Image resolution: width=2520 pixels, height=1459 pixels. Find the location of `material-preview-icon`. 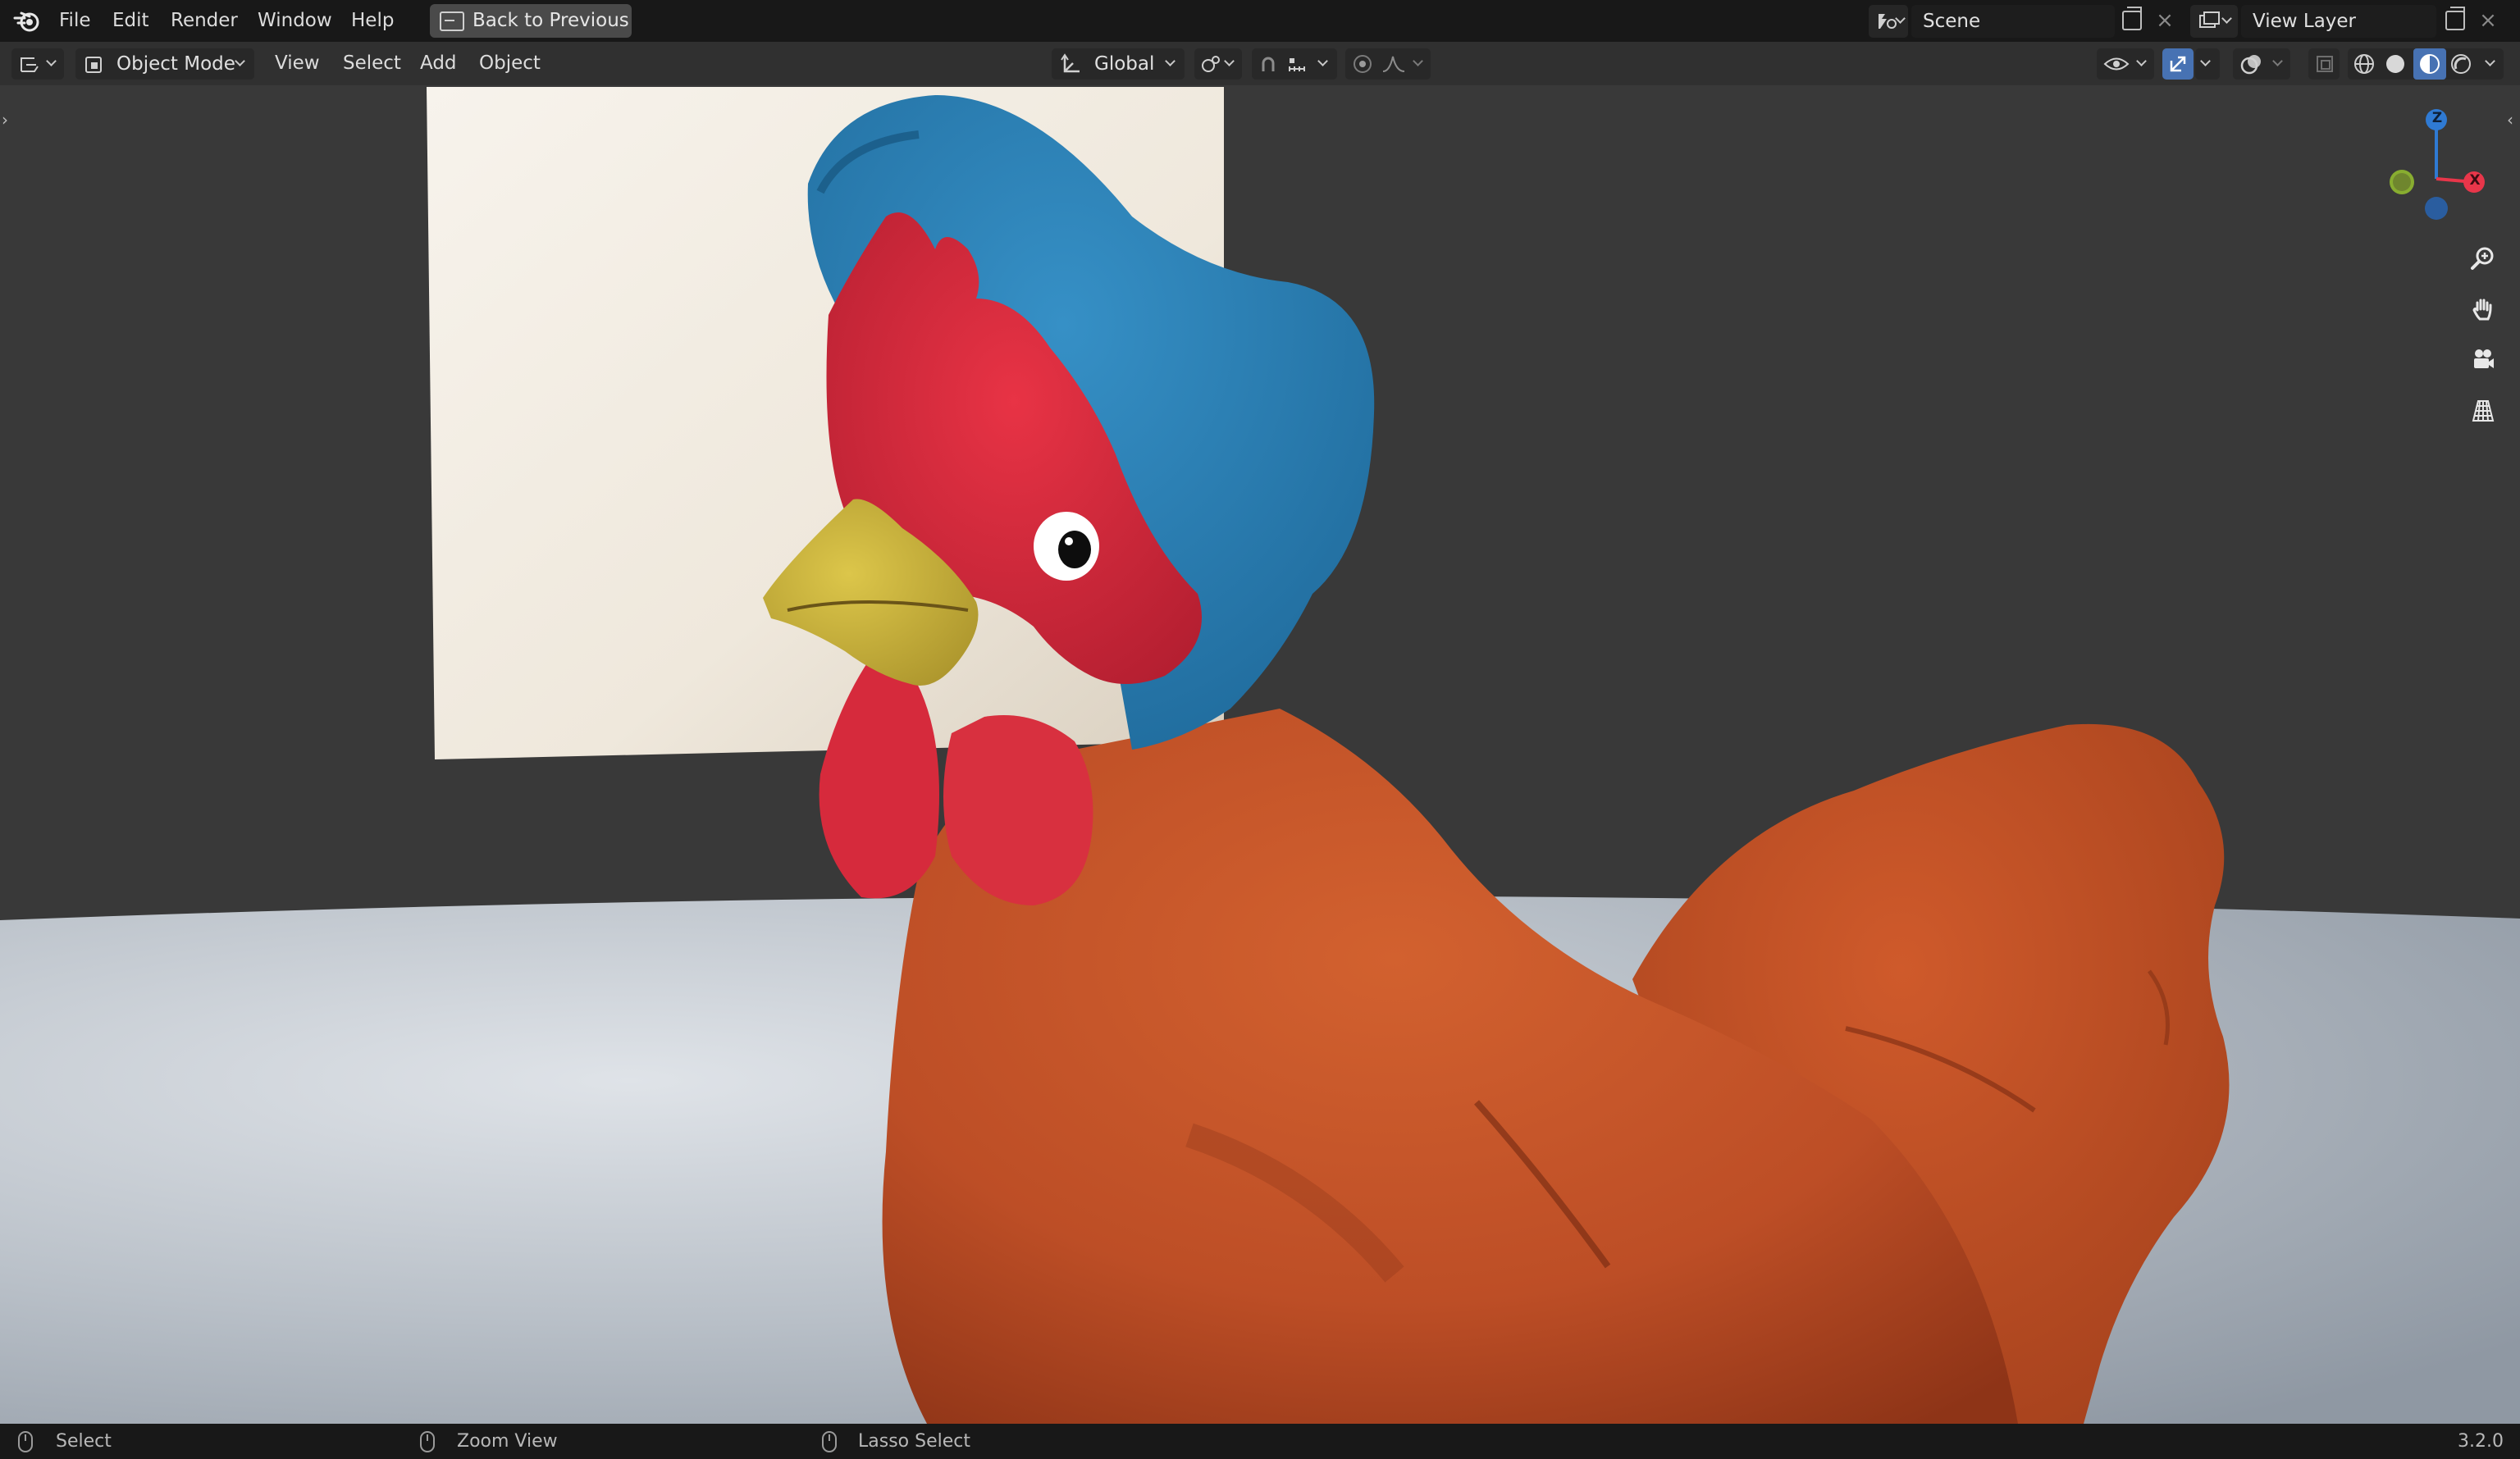

material-preview-icon is located at coordinates (2430, 64).